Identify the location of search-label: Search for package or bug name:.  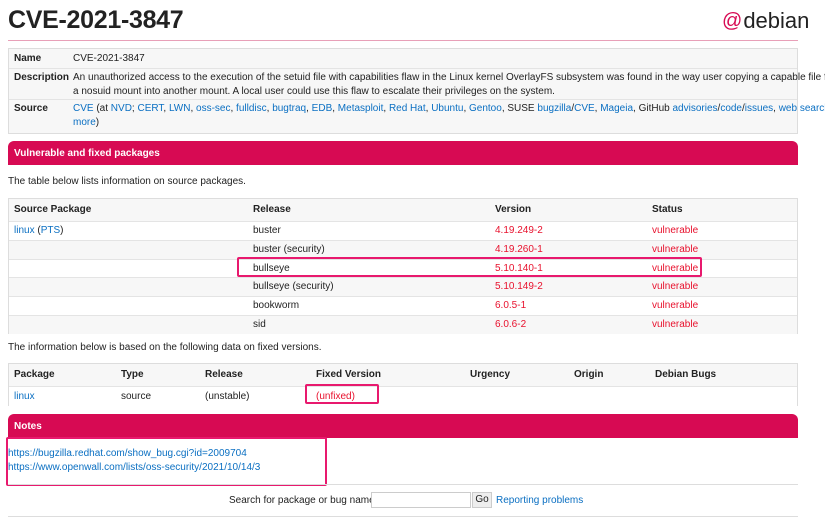
(303, 500).